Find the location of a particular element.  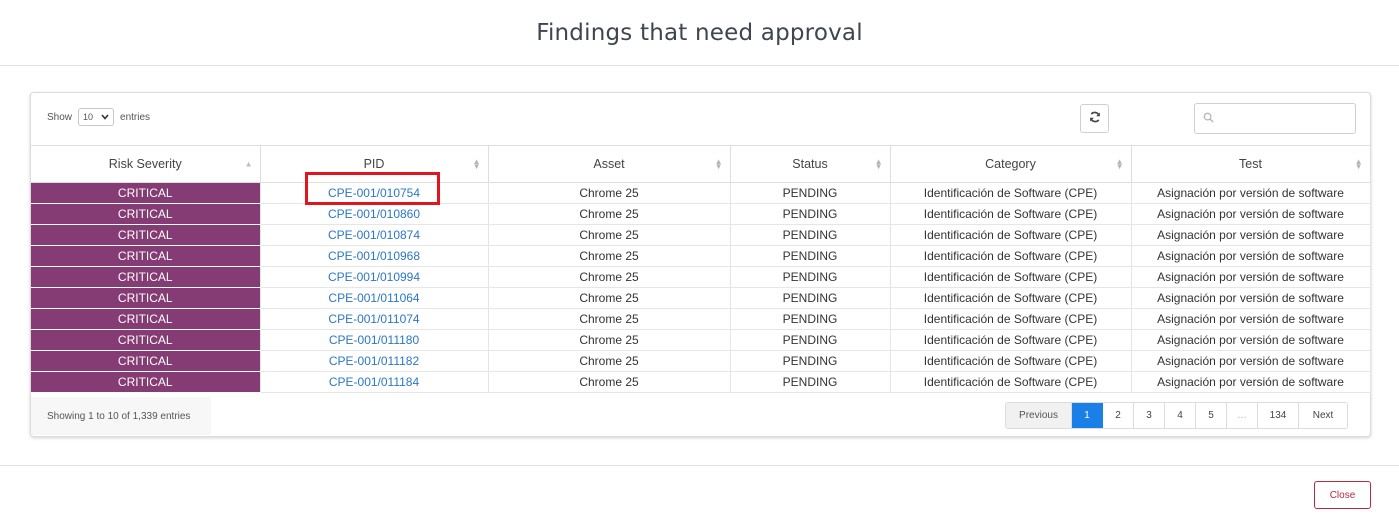

pagination-page-3: 3 is located at coordinates (1149, 415).